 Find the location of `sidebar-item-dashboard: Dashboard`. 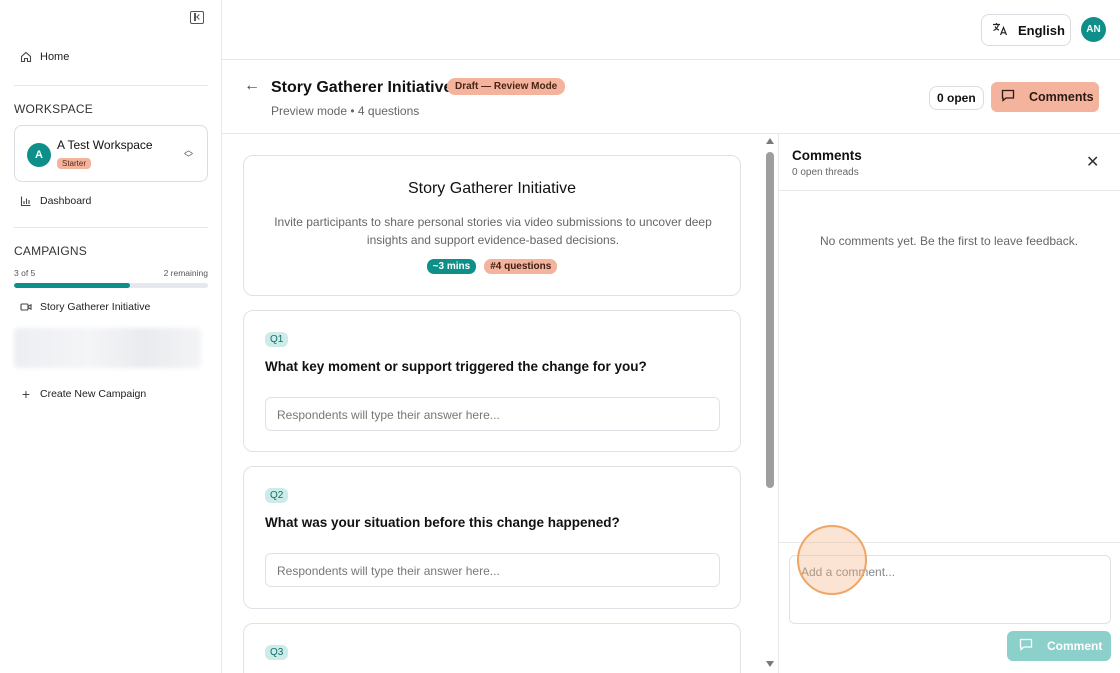

sidebar-item-dashboard: Dashboard is located at coordinates (55, 201).